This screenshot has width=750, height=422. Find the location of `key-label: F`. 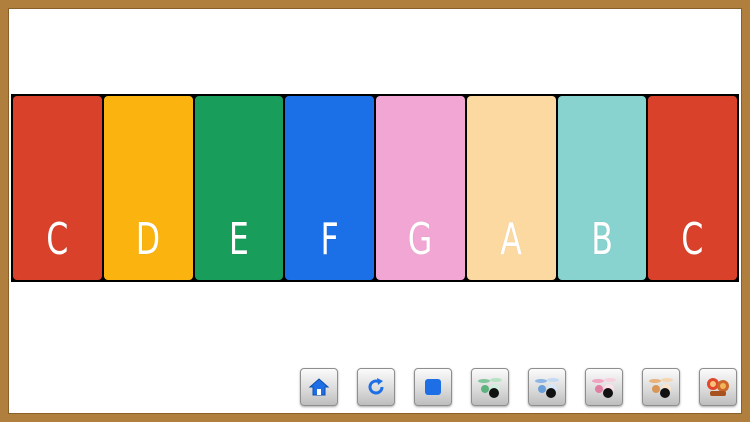

key-label: F is located at coordinates (329, 239).